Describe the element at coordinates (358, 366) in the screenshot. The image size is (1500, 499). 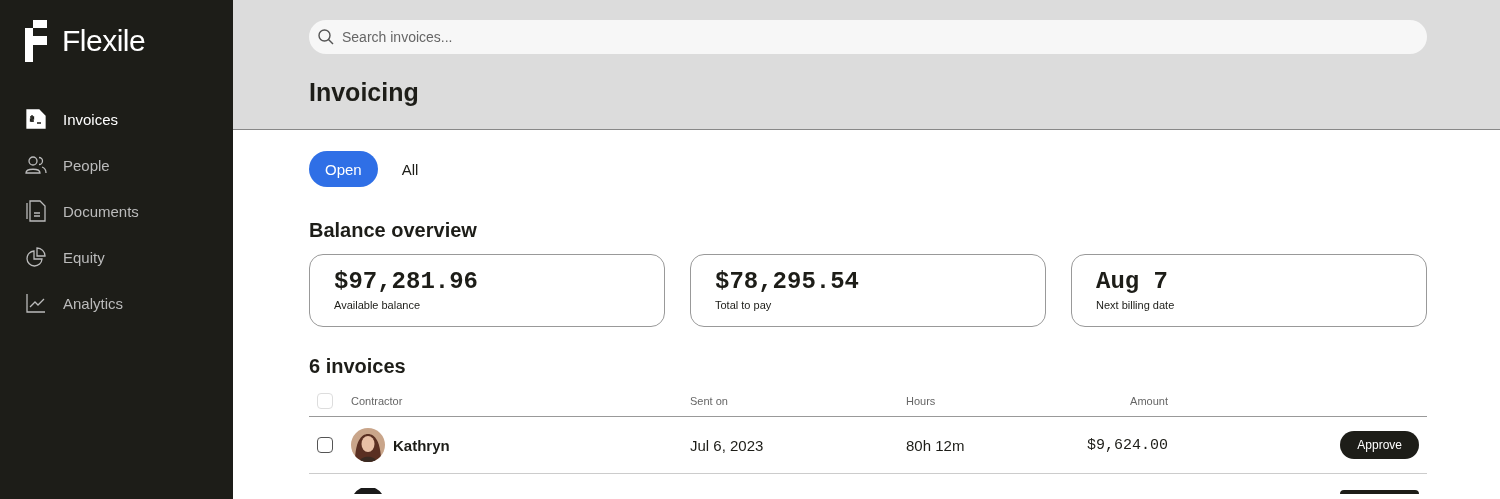
I see `section-title: 6 invoices` at that location.